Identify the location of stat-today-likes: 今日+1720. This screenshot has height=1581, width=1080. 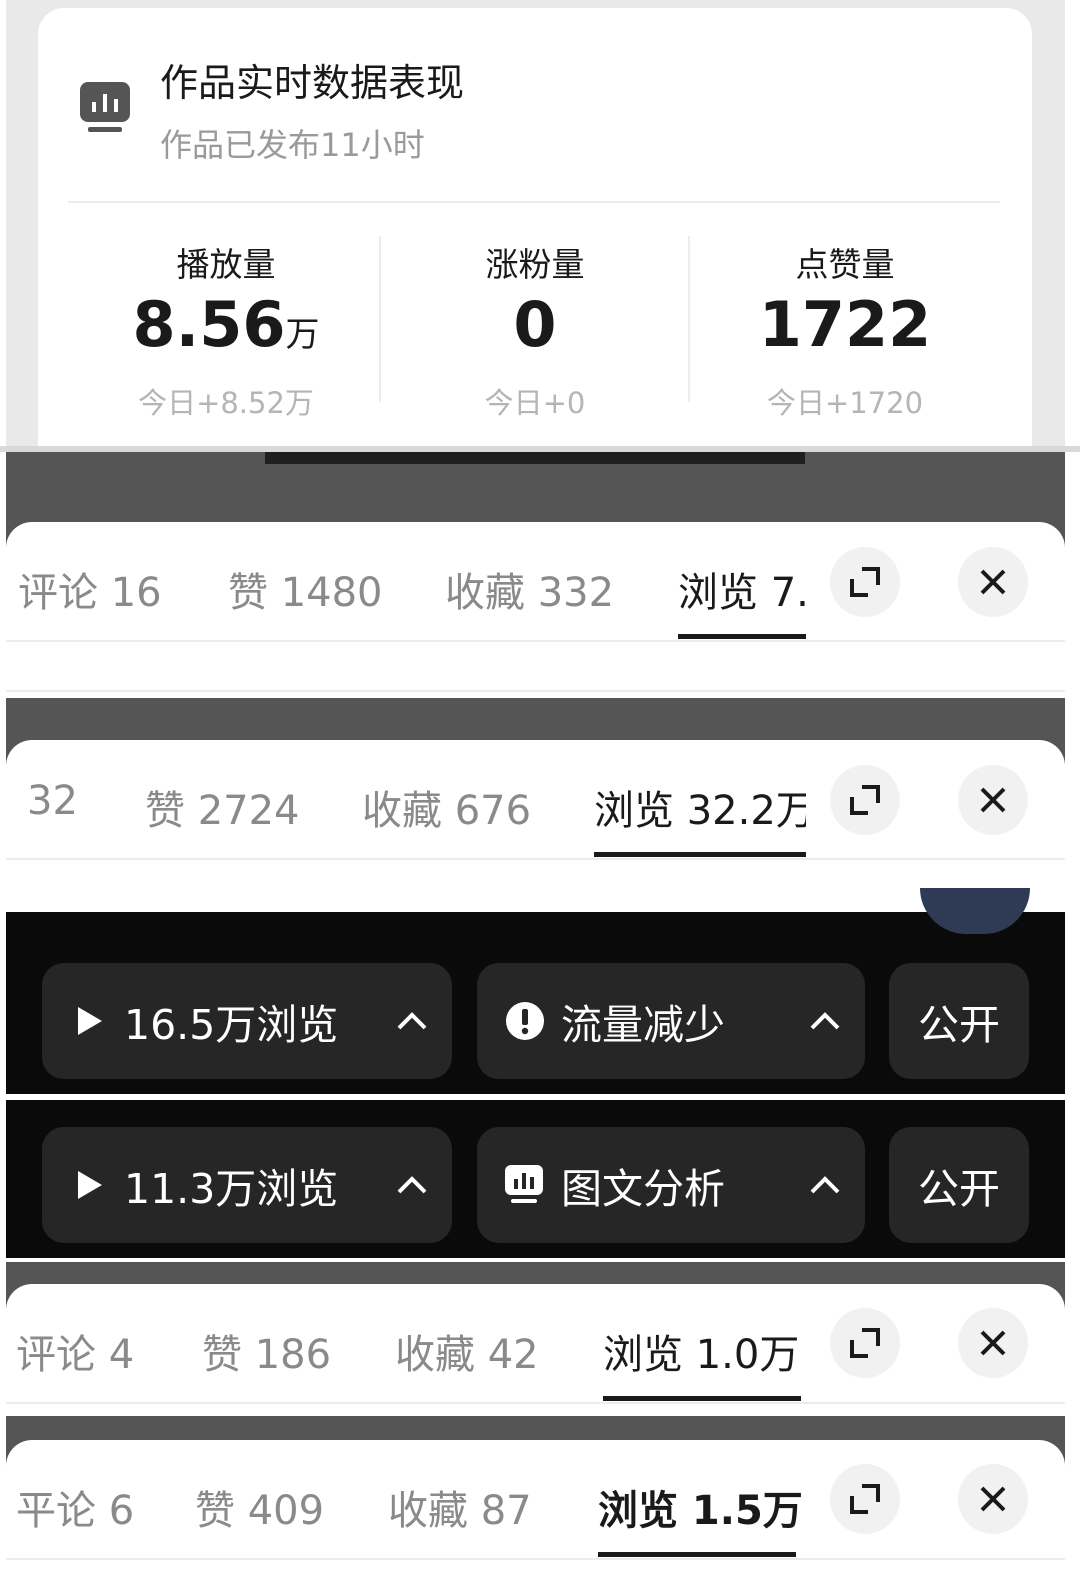
(845, 403).